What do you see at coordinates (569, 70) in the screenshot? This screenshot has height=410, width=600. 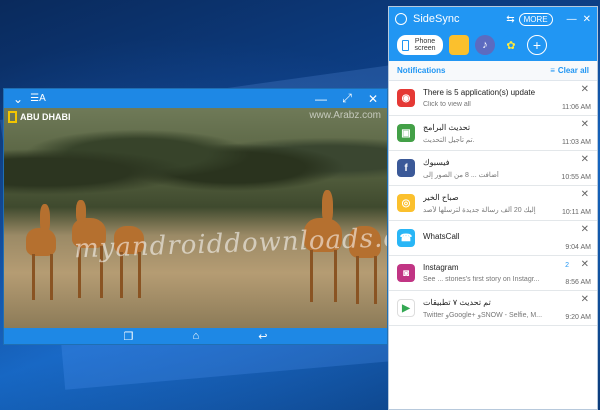 I see `clear-all-button: ≡ Clear all` at bounding box center [569, 70].